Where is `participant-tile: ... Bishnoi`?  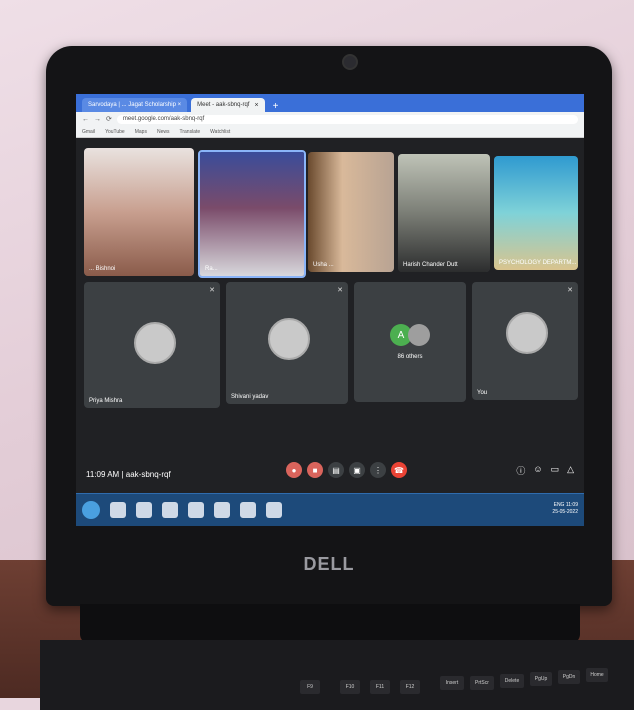 participant-tile: ... Bishnoi is located at coordinates (139, 212).